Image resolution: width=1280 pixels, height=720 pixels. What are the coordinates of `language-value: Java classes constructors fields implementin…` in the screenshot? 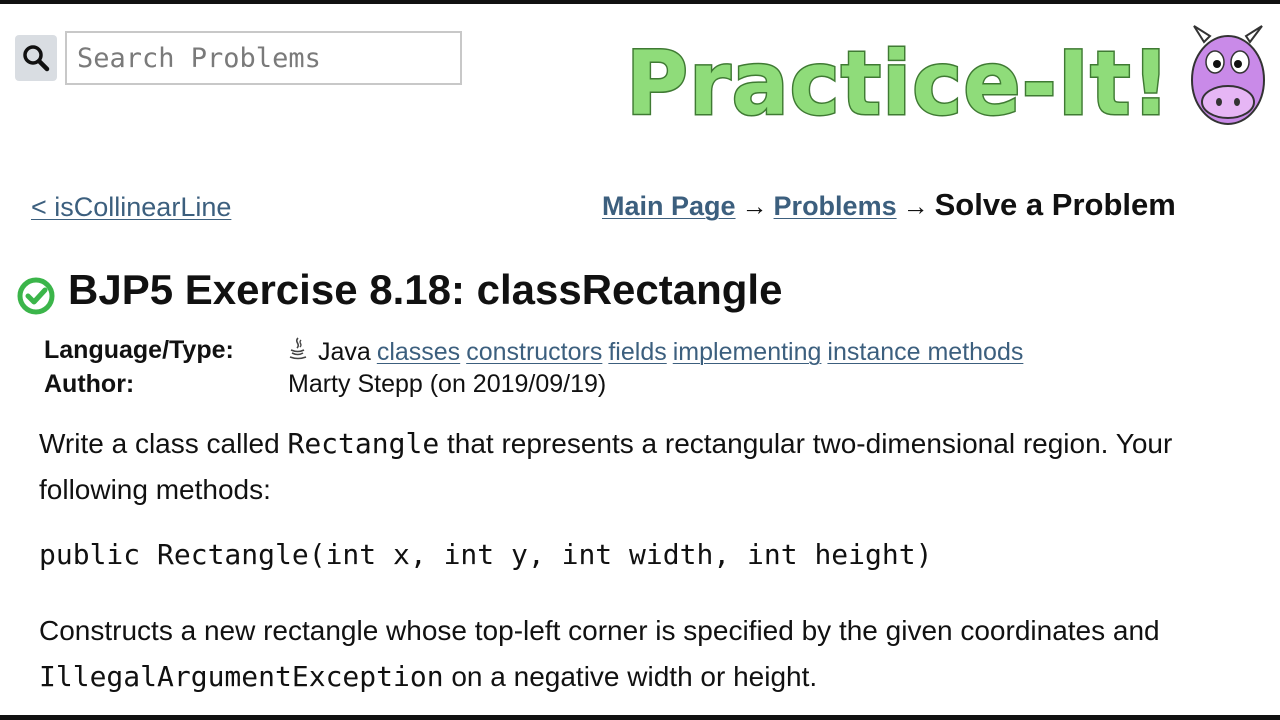 It's located at (655, 351).